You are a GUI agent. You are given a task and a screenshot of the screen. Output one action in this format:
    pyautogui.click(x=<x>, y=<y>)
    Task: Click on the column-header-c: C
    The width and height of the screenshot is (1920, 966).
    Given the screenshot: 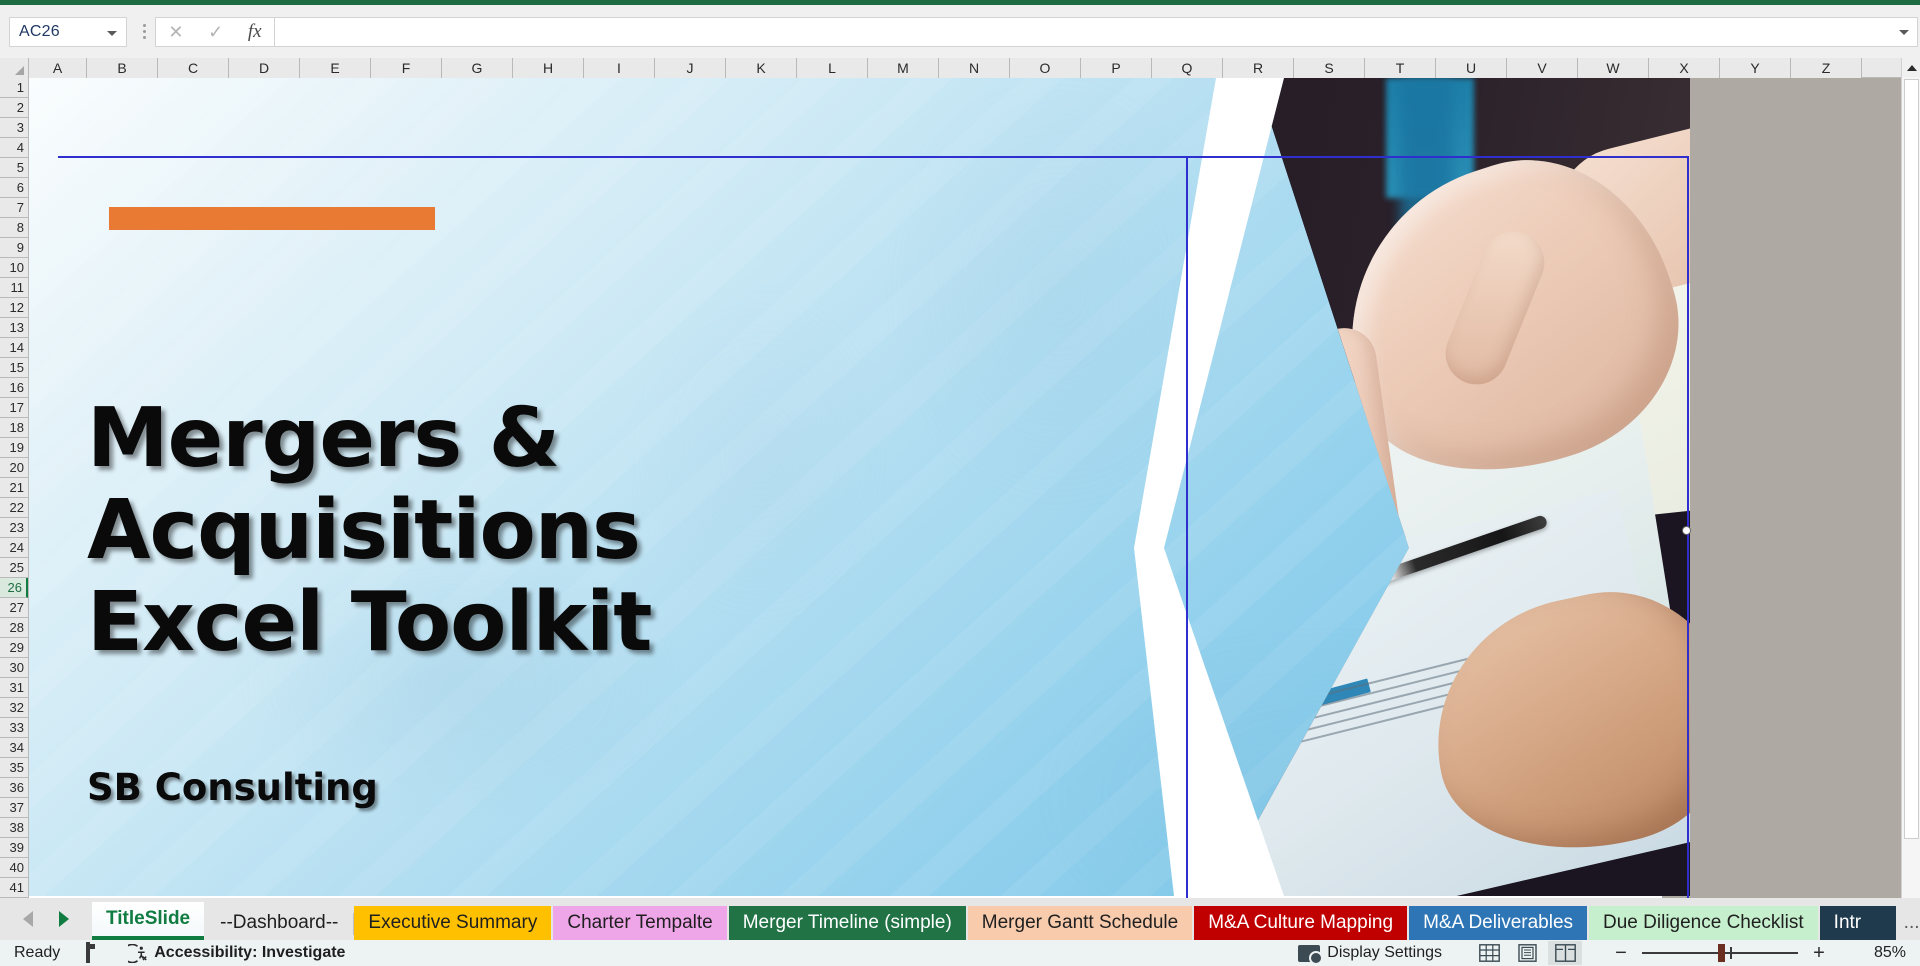 What is the action you would take?
    pyautogui.click(x=193, y=68)
    